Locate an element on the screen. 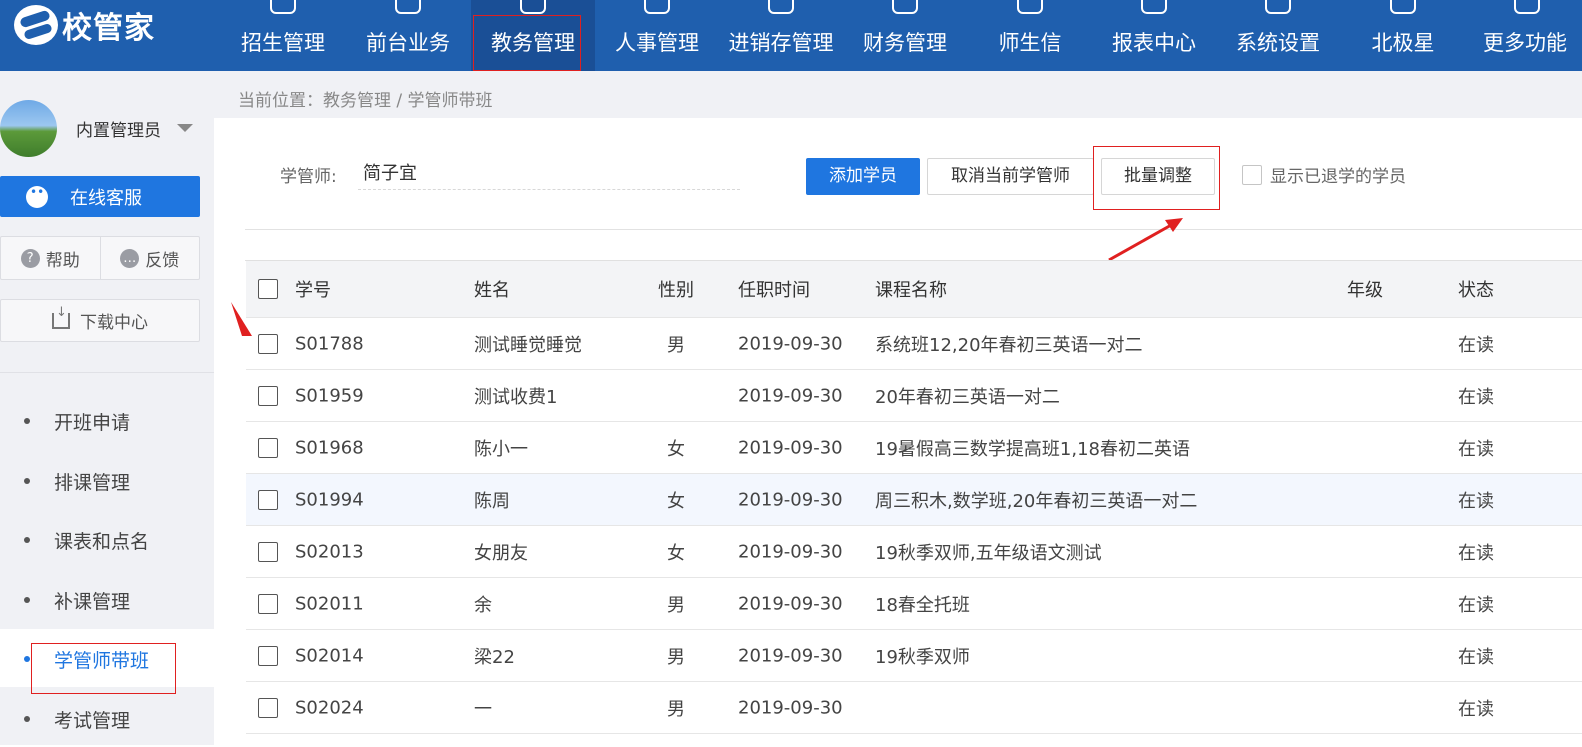 The image size is (1582, 747). header-course: 课程名称 is located at coordinates (911, 289).